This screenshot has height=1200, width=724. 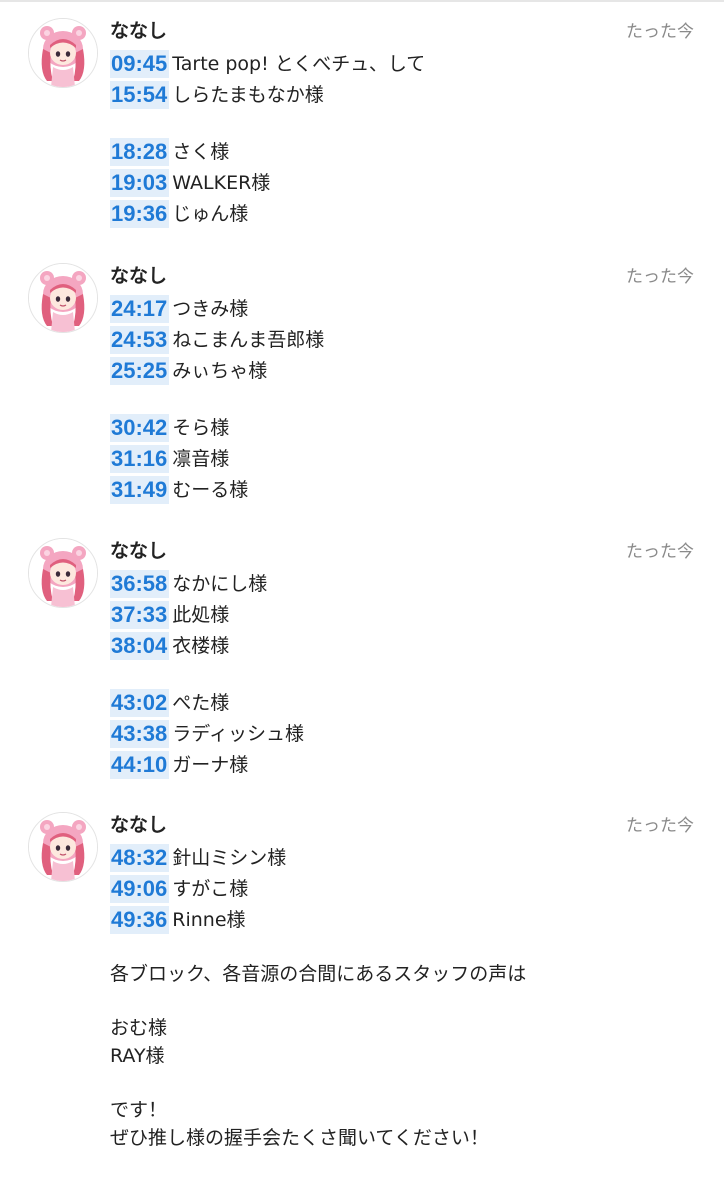 What do you see at coordinates (238, 733) in the screenshot?
I see `performer-label: ラディッシュ様` at bounding box center [238, 733].